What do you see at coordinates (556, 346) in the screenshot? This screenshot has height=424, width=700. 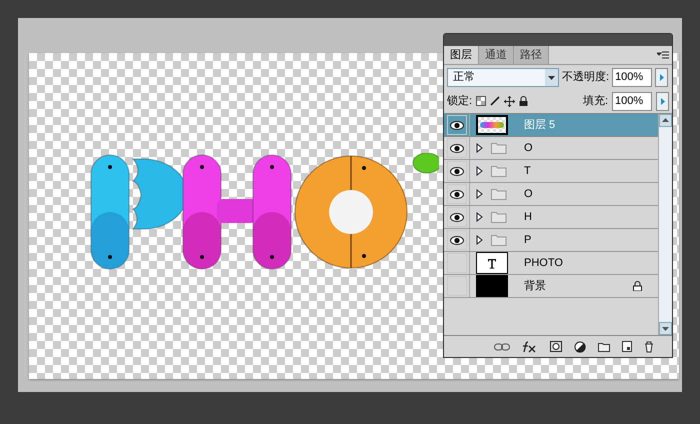 I see `mask-icon` at bounding box center [556, 346].